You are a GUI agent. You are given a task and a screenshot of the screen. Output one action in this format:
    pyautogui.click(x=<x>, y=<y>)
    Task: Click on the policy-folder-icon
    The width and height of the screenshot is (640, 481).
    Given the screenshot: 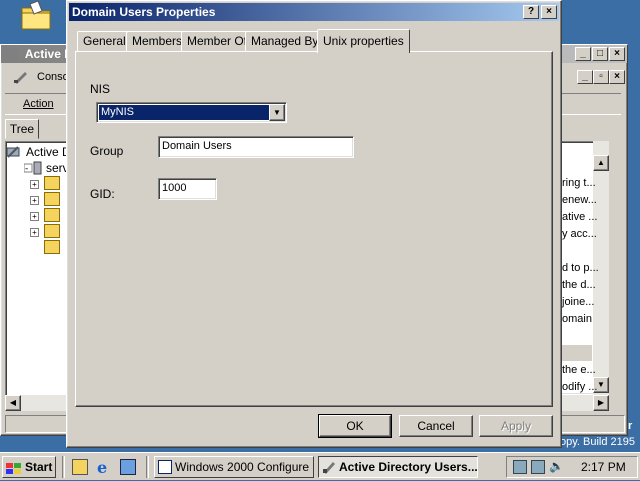 What is the action you would take?
    pyautogui.click(x=52, y=215)
    